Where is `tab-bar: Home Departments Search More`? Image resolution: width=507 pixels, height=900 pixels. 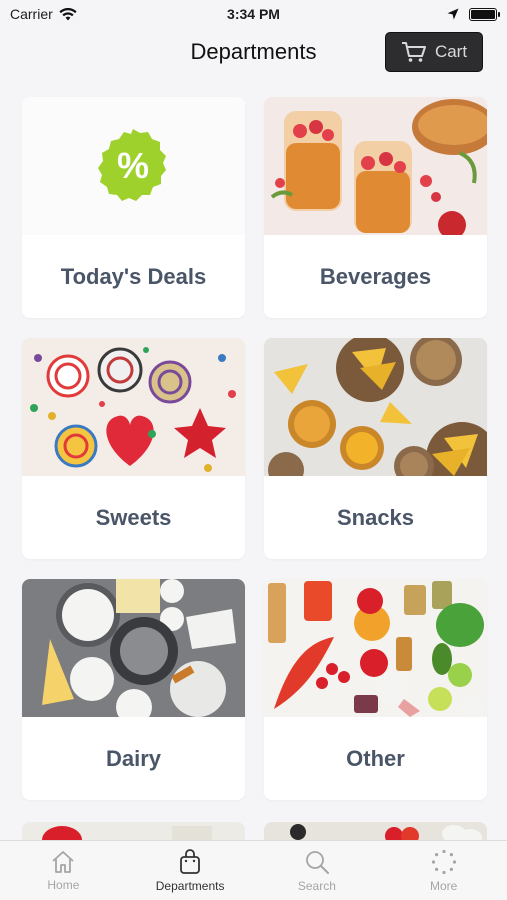 tab-bar: Home Departments Search More is located at coordinates (253, 870).